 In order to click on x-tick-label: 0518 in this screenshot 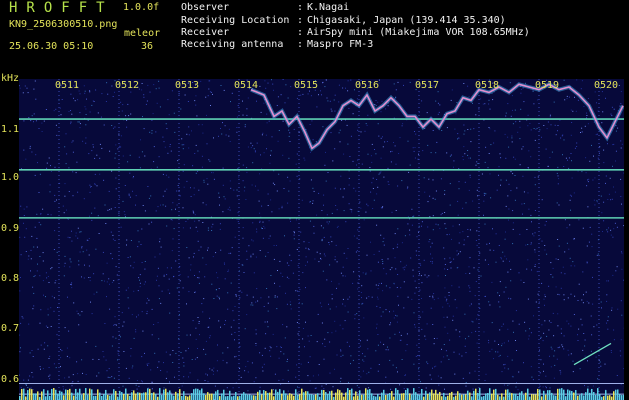, I will do `click(487, 85)`.